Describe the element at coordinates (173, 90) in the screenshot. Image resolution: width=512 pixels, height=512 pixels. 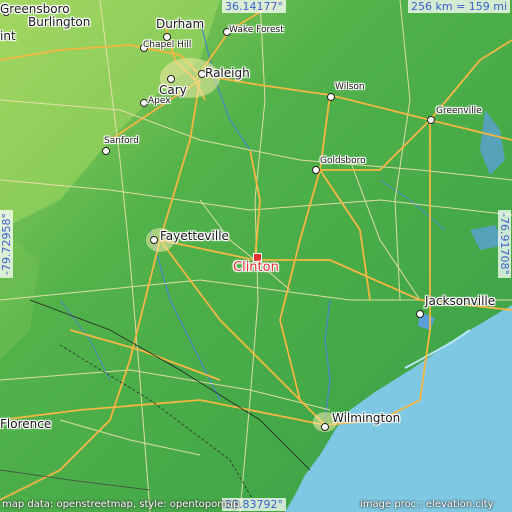
I see `city-label-cary: Cary` at that location.